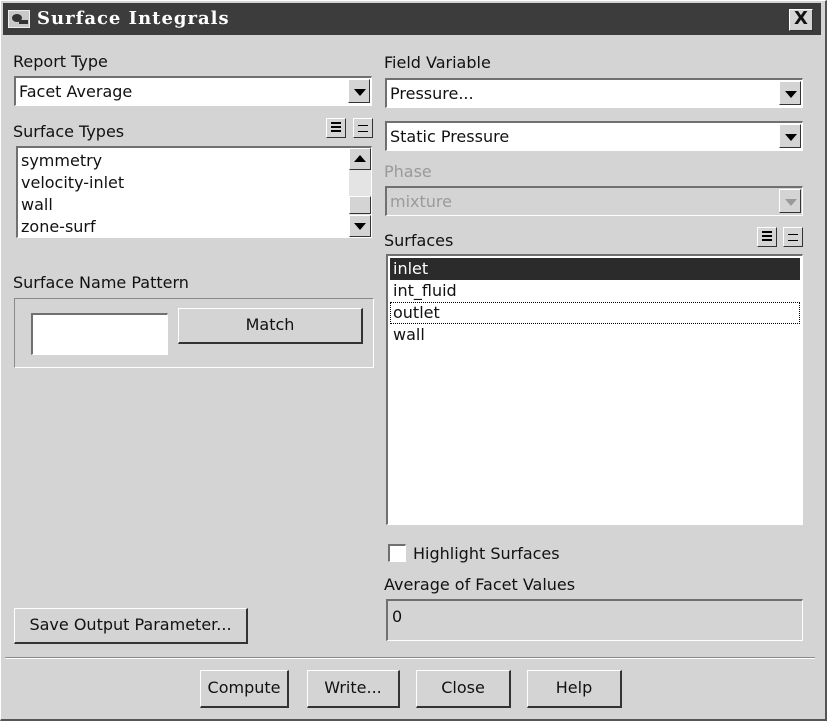 The width and height of the screenshot is (827, 721). Describe the element at coordinates (363, 128) in the screenshot. I see `deselect-all-surface-types-icon` at that location.